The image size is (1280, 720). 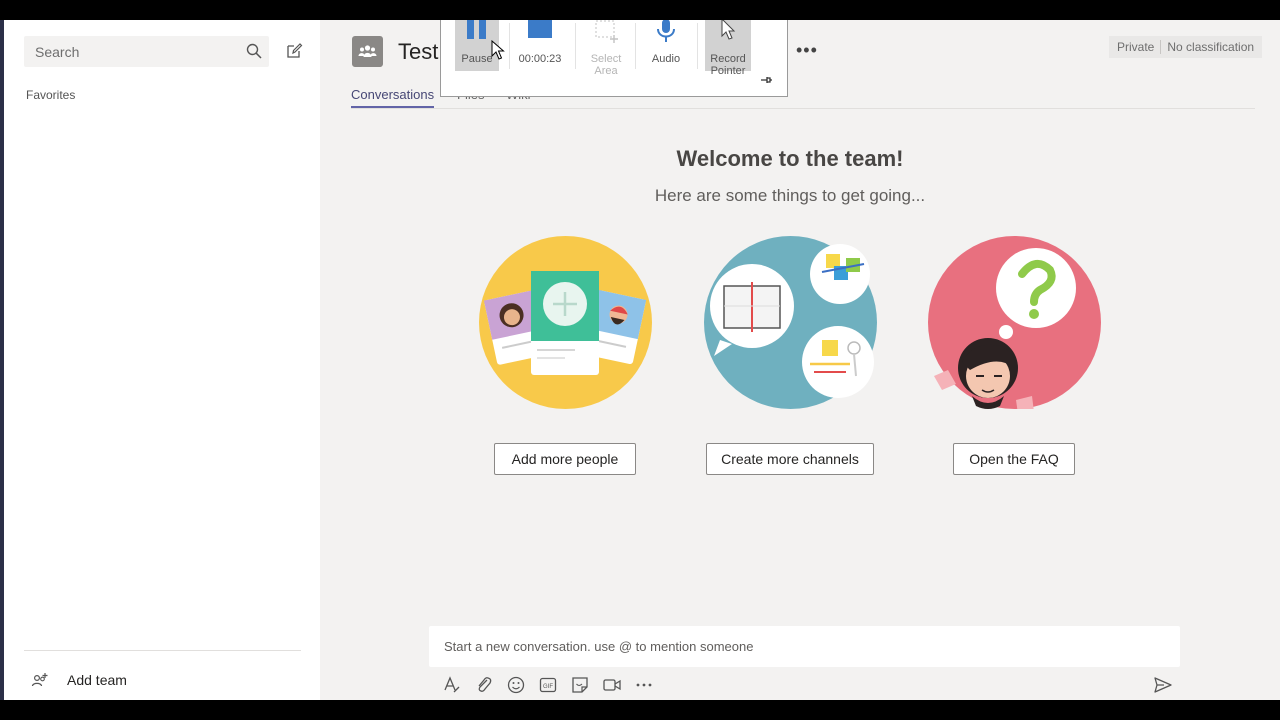 I want to click on tab-conversations: Conversations, so click(x=393, y=98).